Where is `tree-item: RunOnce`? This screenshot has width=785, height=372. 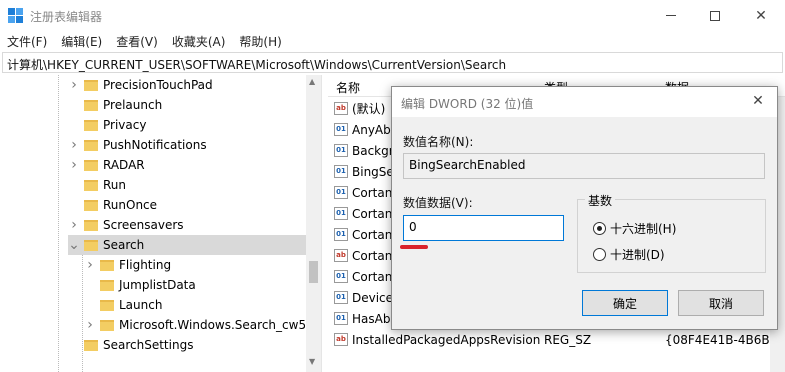
tree-item: RunOnce is located at coordinates (112, 205).